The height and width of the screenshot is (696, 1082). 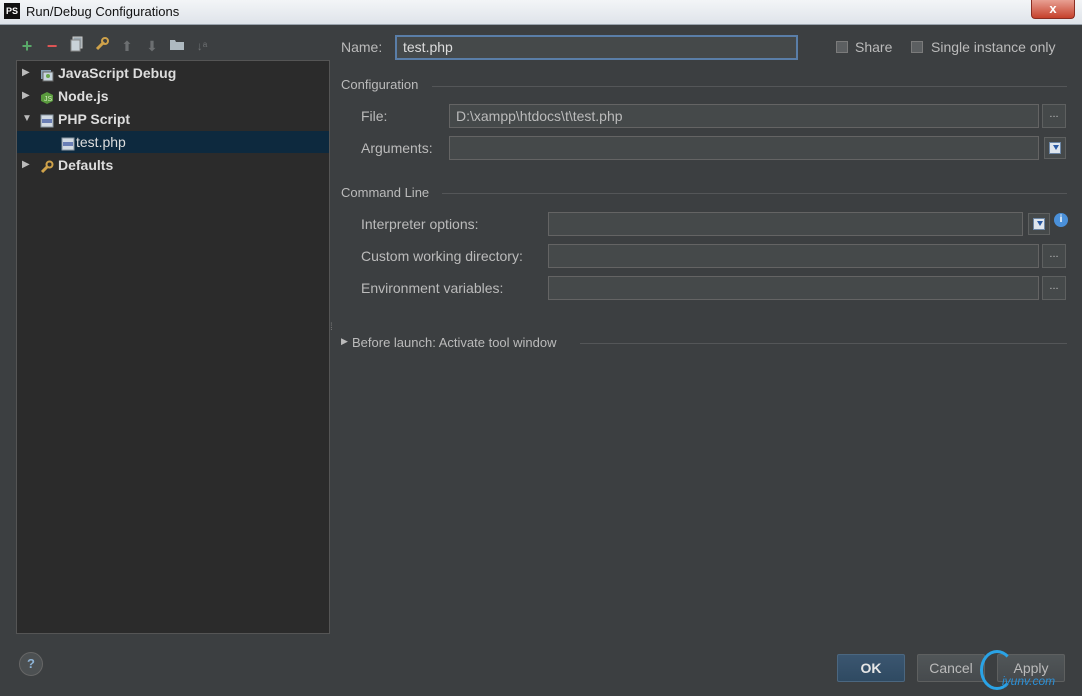 I want to click on tree-item-javascript-debug: ▶ JavaScript Debug, so click(x=173, y=73).